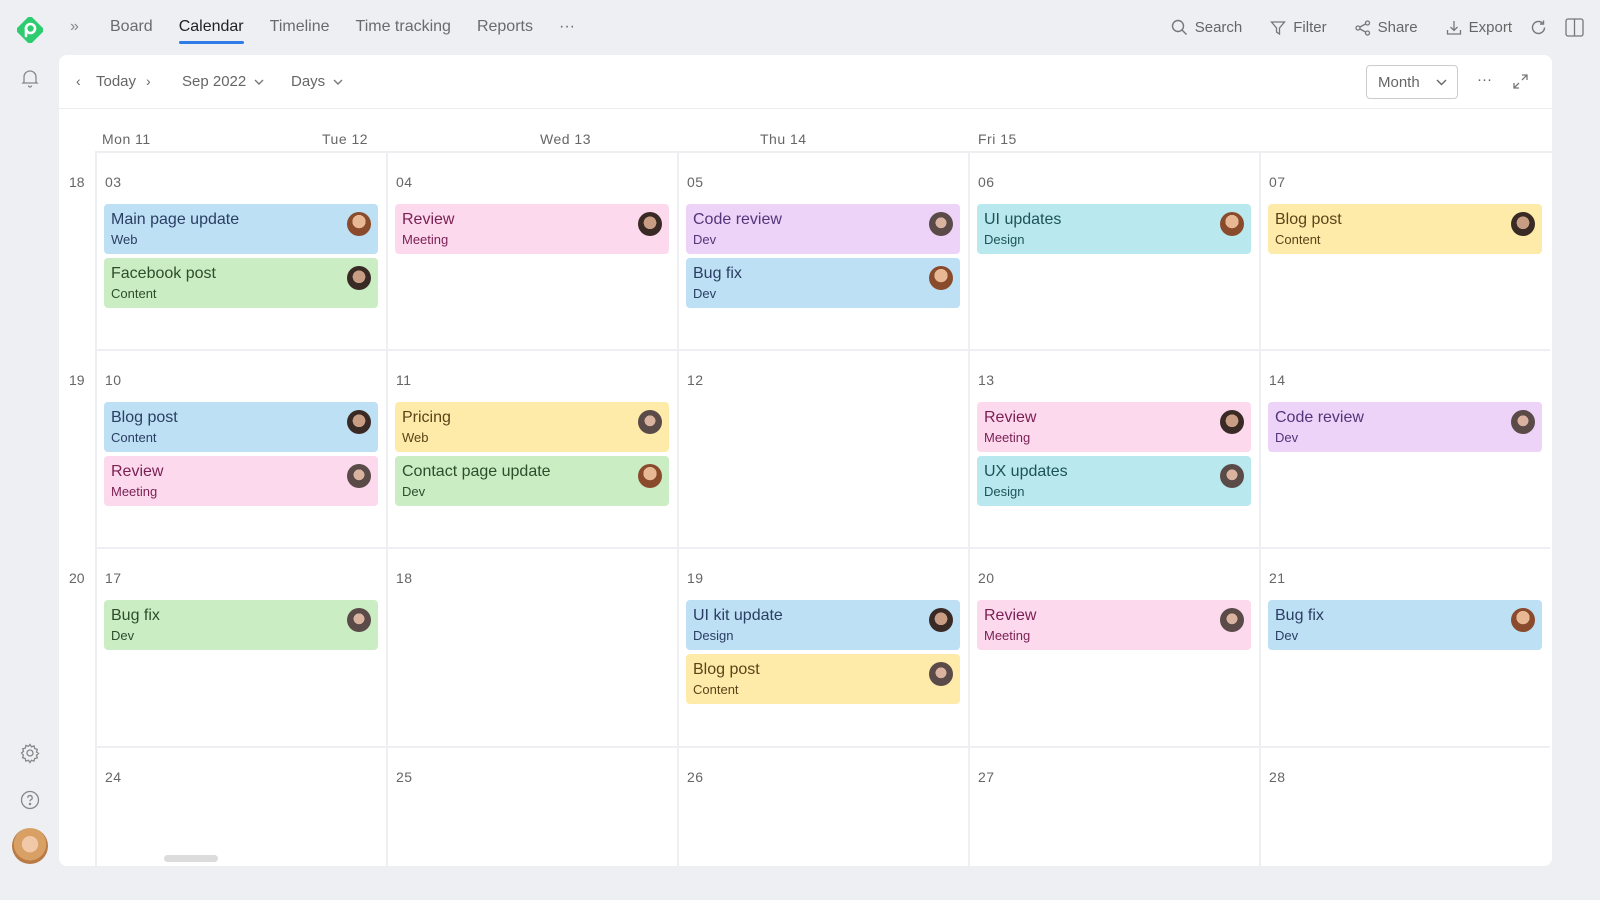 The image size is (1600, 900). I want to click on event-card: Main page update Web, so click(241, 229).